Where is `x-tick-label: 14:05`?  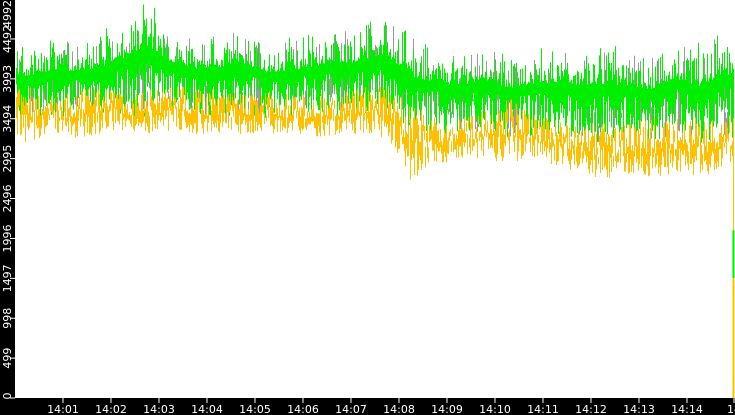 x-tick-label: 14:05 is located at coordinates (255, 409).